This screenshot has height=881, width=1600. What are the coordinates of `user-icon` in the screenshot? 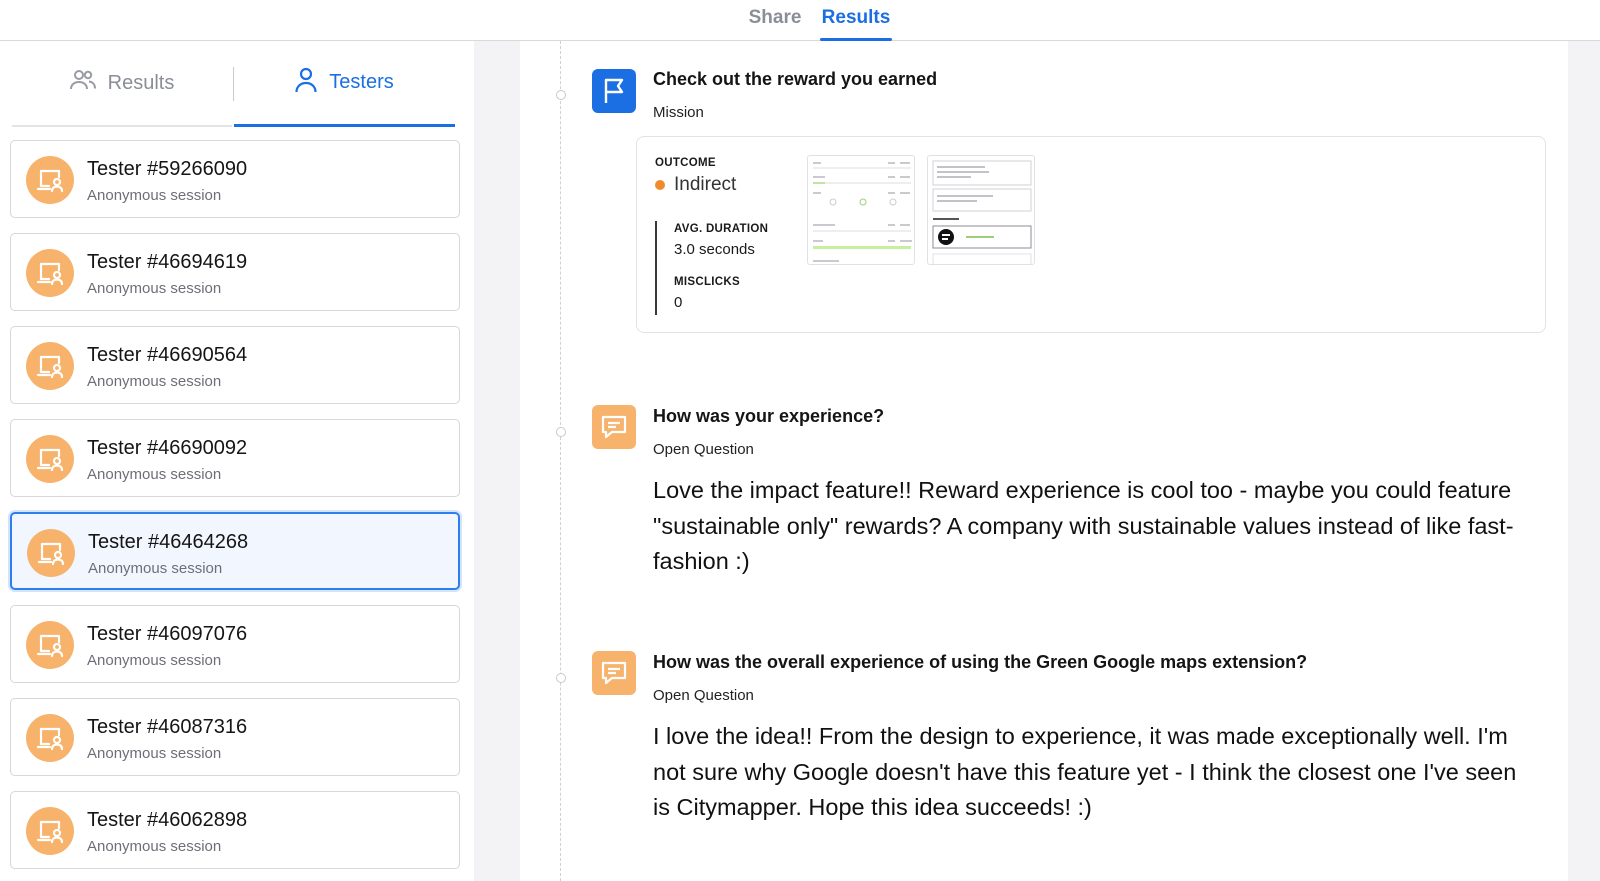 It's located at (306, 83).